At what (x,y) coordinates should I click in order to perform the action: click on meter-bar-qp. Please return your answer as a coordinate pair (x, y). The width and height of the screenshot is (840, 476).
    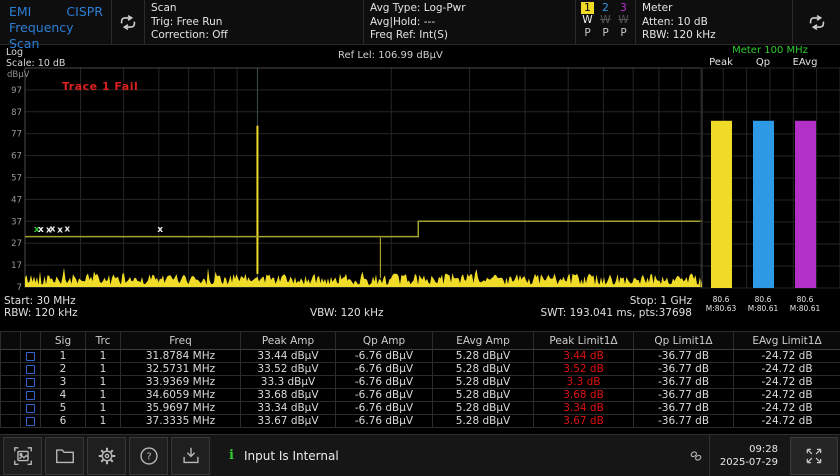
    Looking at the image, I should click on (763, 204).